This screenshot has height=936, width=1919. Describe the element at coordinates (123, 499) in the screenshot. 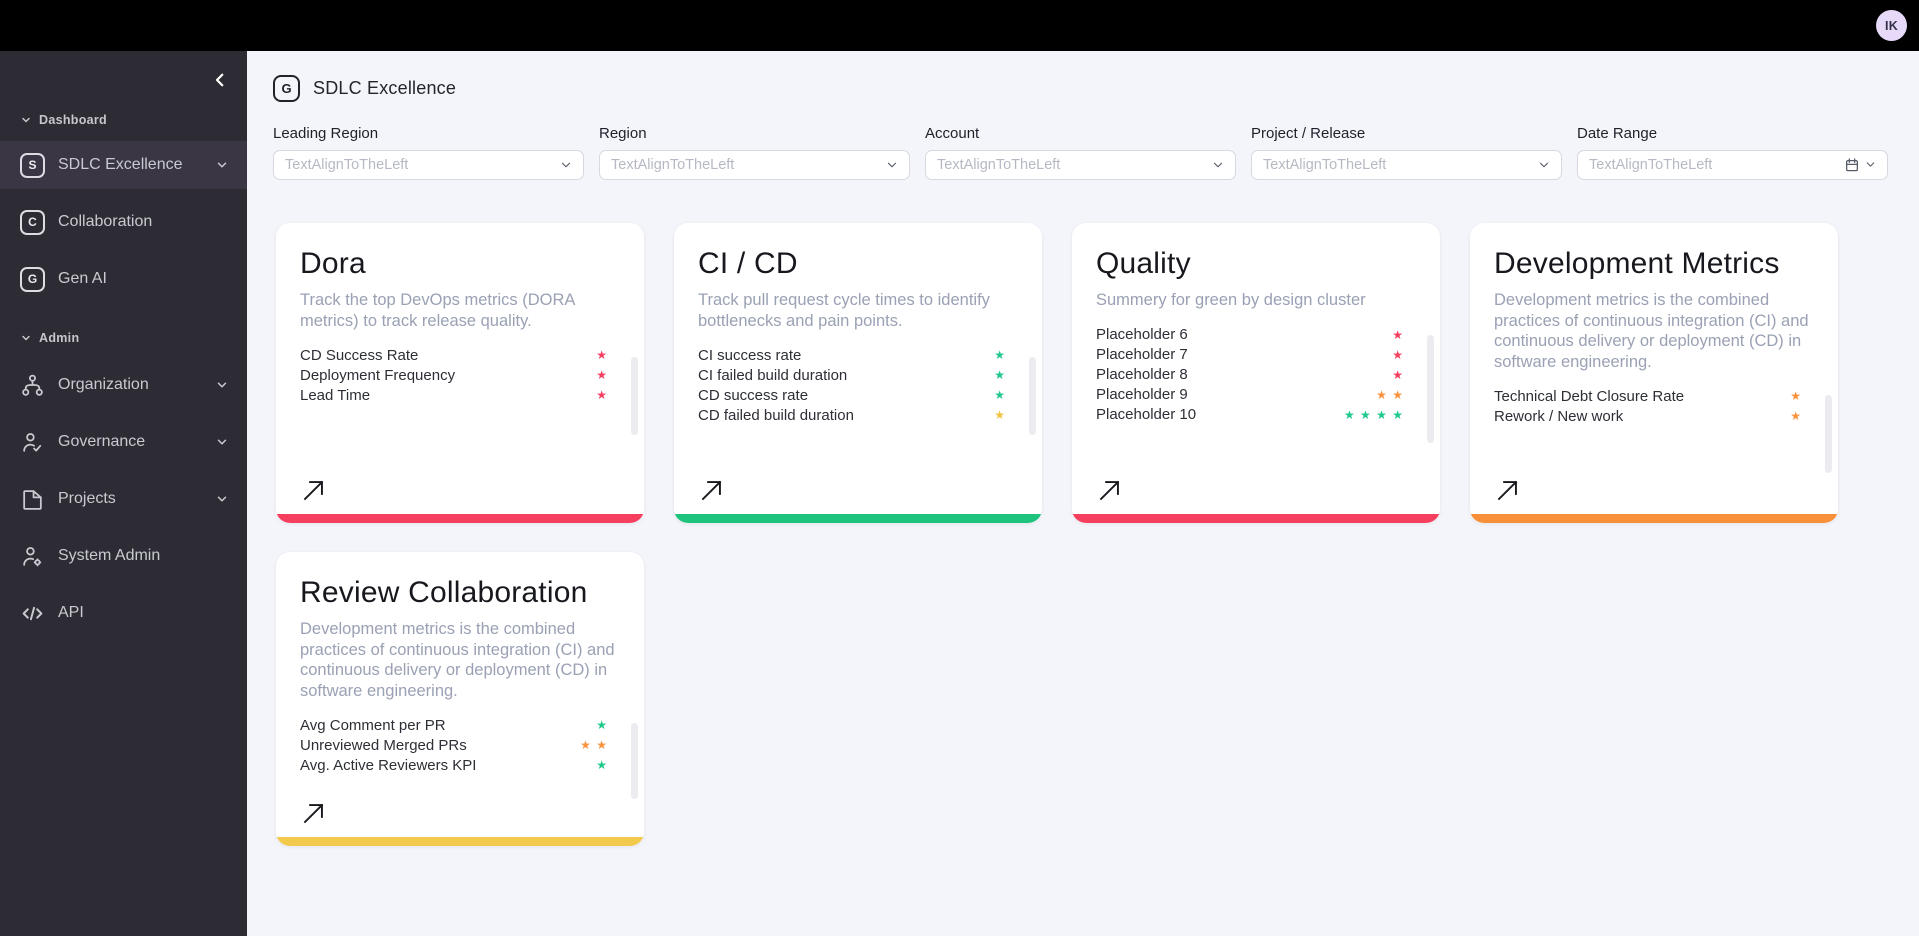

I see `sidebar-item-projects: Projects` at that location.